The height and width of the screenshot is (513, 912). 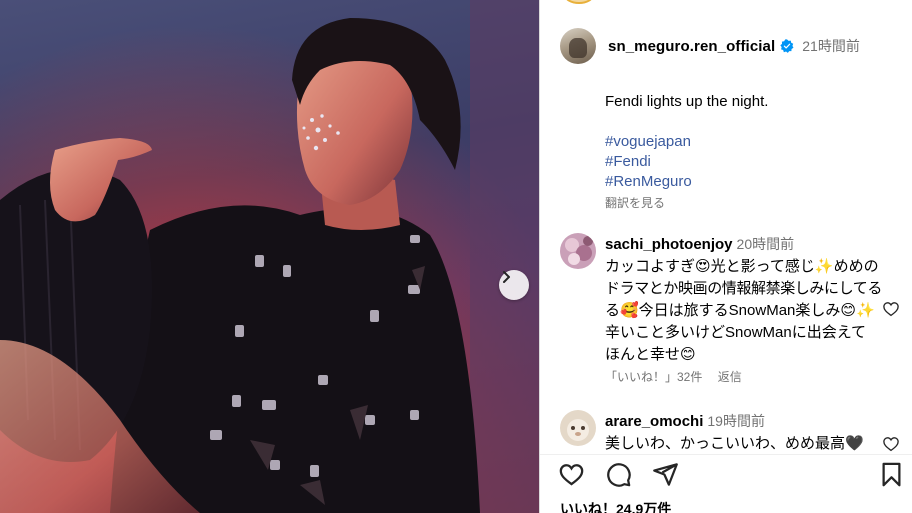 What do you see at coordinates (665, 474) in the screenshot?
I see `paper-plane-icon` at bounding box center [665, 474].